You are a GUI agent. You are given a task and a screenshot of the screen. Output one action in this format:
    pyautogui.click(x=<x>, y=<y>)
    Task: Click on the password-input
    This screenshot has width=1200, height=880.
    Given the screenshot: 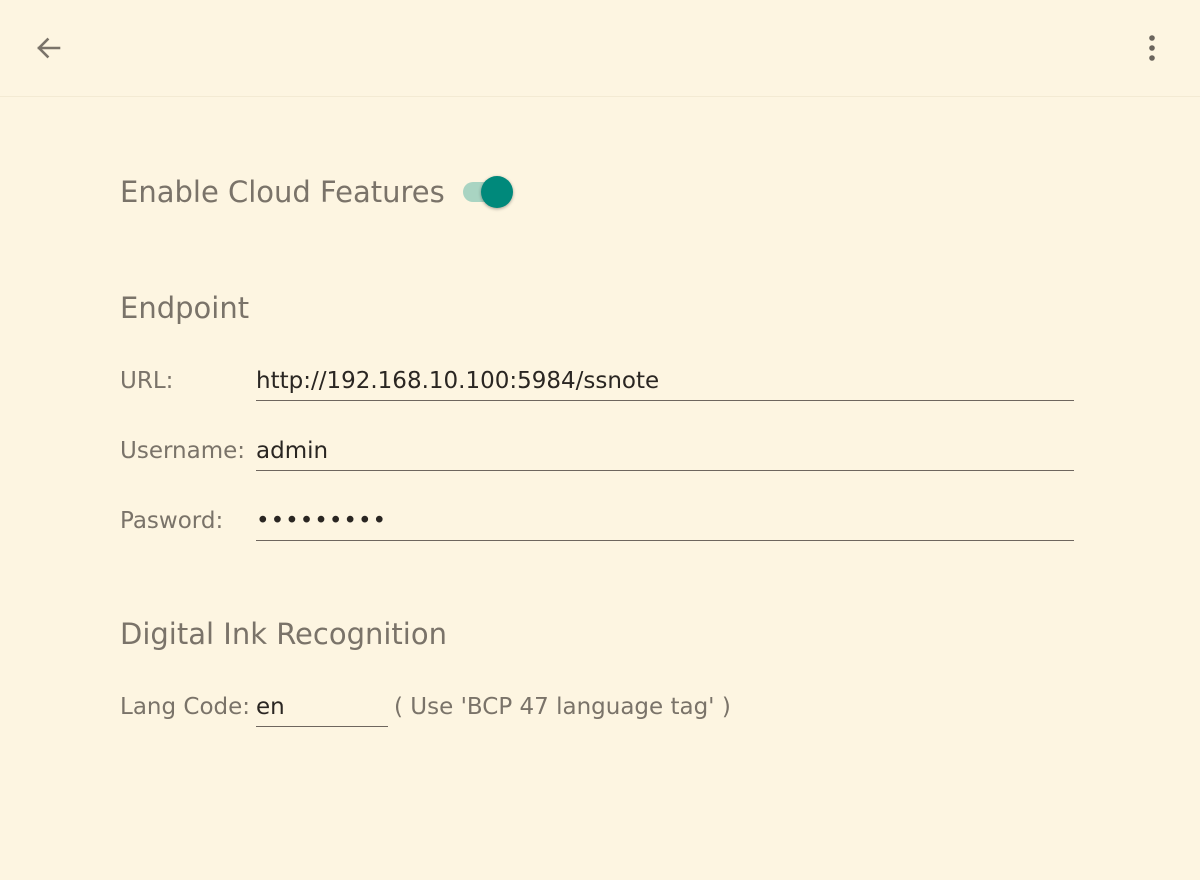 What is the action you would take?
    pyautogui.click(x=665, y=521)
    